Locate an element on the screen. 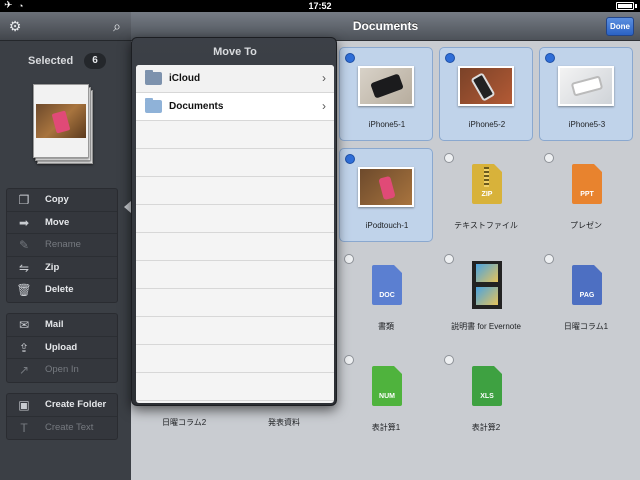 Image resolution: width=640 pixels, height=480 pixels. file-name: 表計算2 is located at coordinates (486, 427).